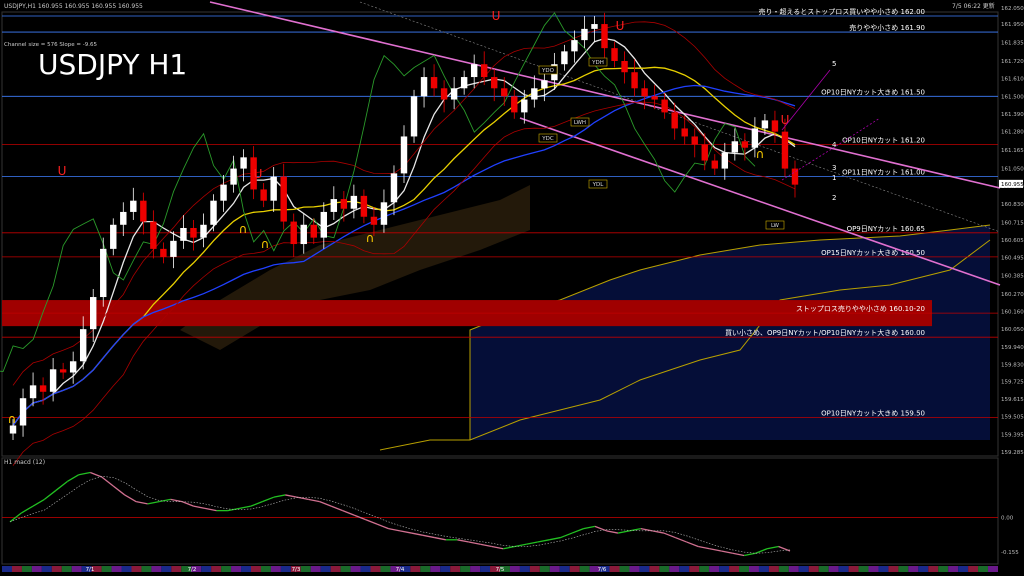 This screenshot has width=1024, height=576. What do you see at coordinates (1012, 133) in the screenshot?
I see `price-tick-label: 161.280` at bounding box center [1012, 133].